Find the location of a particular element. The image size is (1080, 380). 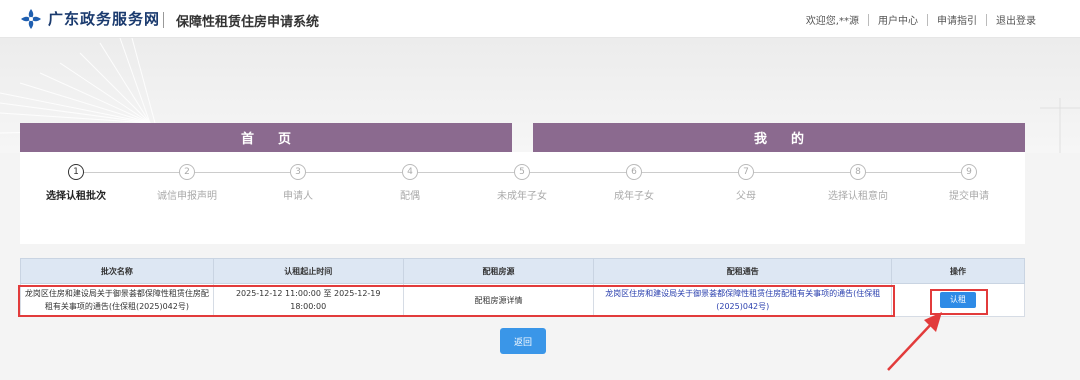

step-number: 8 is located at coordinates (858, 172).